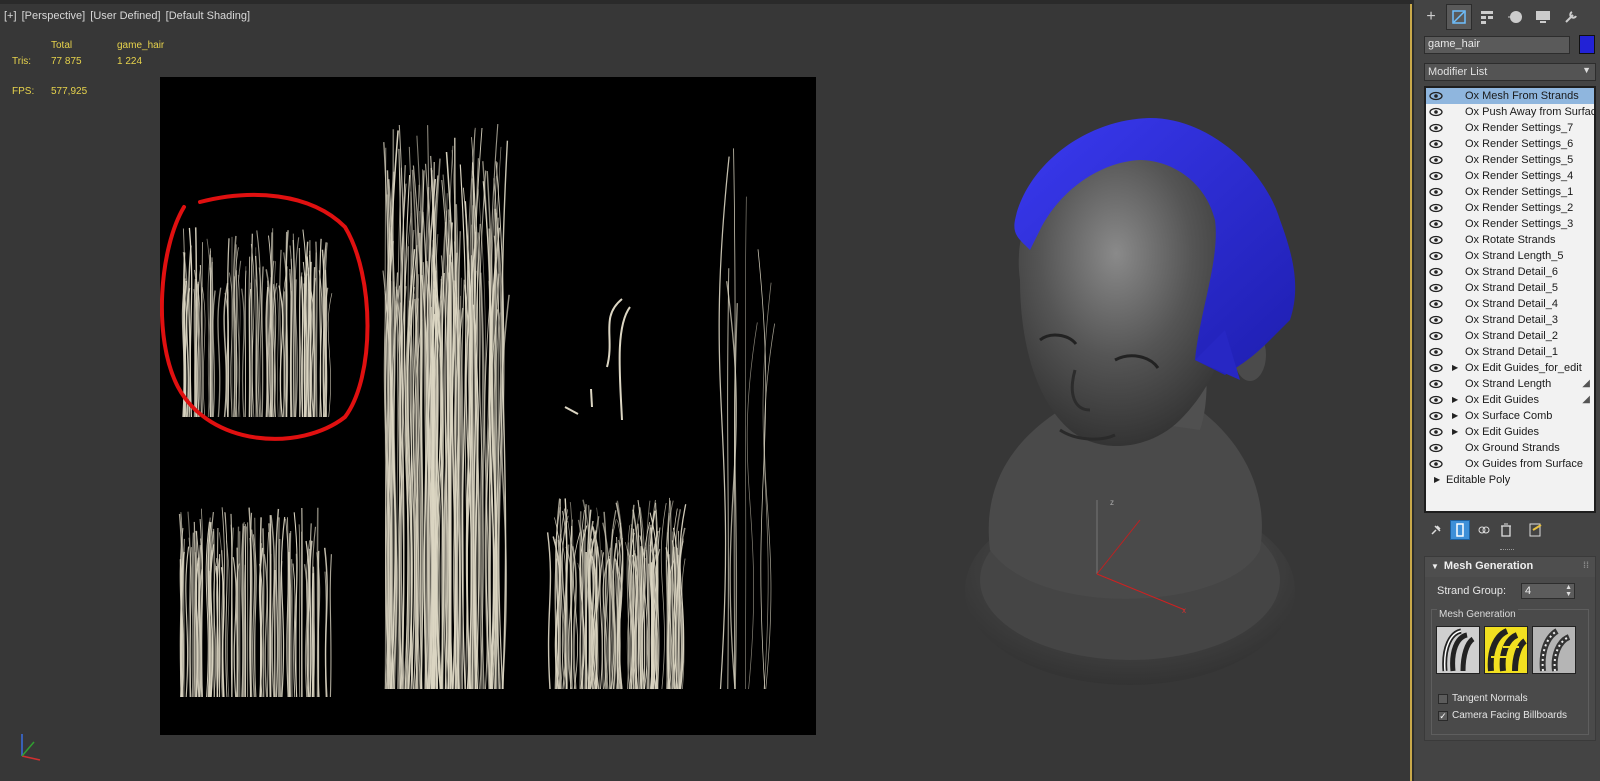  I want to click on modifier-stack-item: Ox Strand Detail_4, so click(1510, 304).